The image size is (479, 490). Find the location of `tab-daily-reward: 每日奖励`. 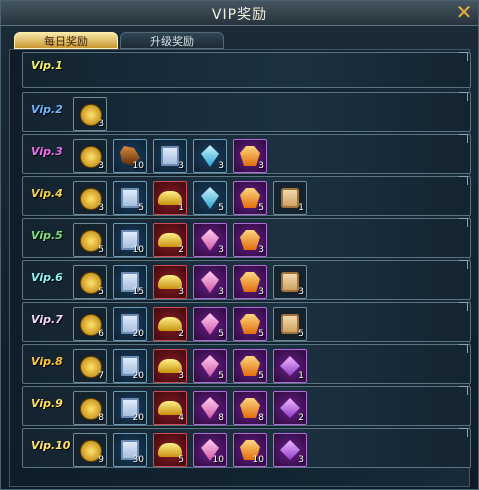

tab-daily-reward: 每日奖励 is located at coordinates (66, 40).